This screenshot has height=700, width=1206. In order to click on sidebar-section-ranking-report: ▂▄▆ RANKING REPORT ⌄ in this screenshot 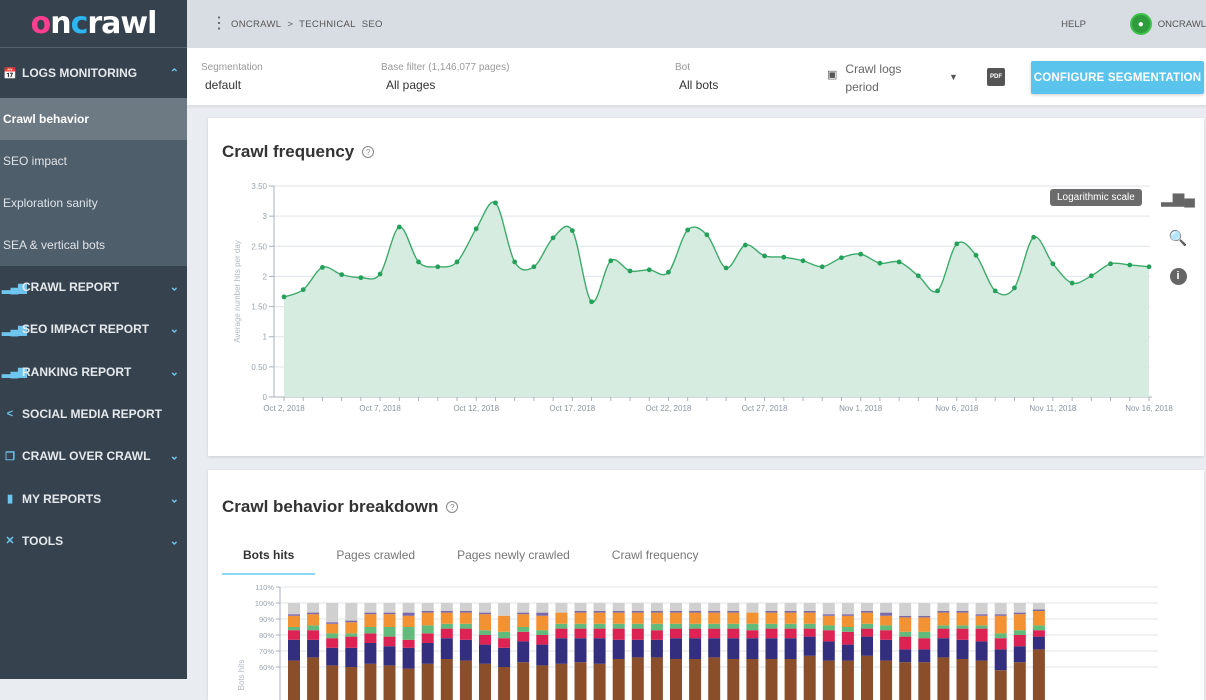, I will do `click(93, 371)`.